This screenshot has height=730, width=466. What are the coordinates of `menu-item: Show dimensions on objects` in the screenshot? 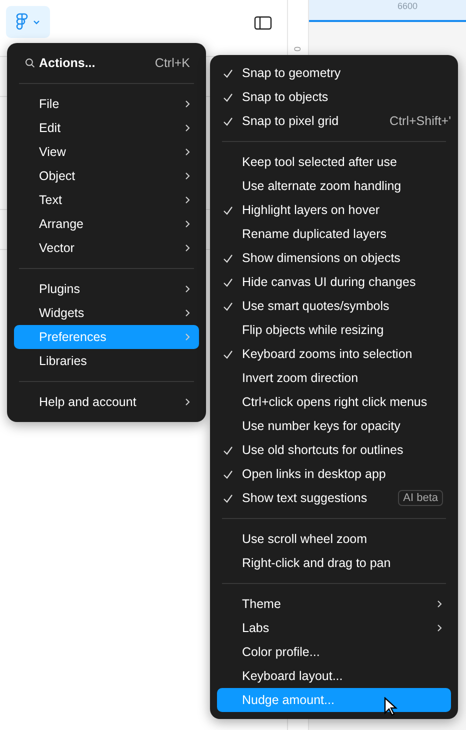 It's located at (334, 258).